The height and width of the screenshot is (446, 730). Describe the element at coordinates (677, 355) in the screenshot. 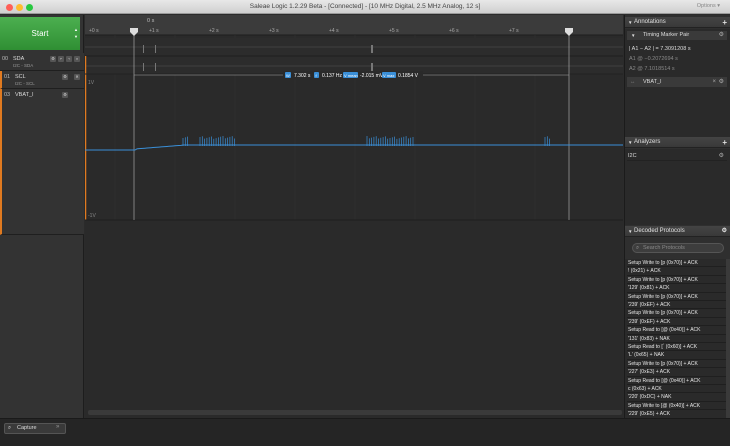

I see `decoded-row: 'L' (0x65) + NAK` at that location.